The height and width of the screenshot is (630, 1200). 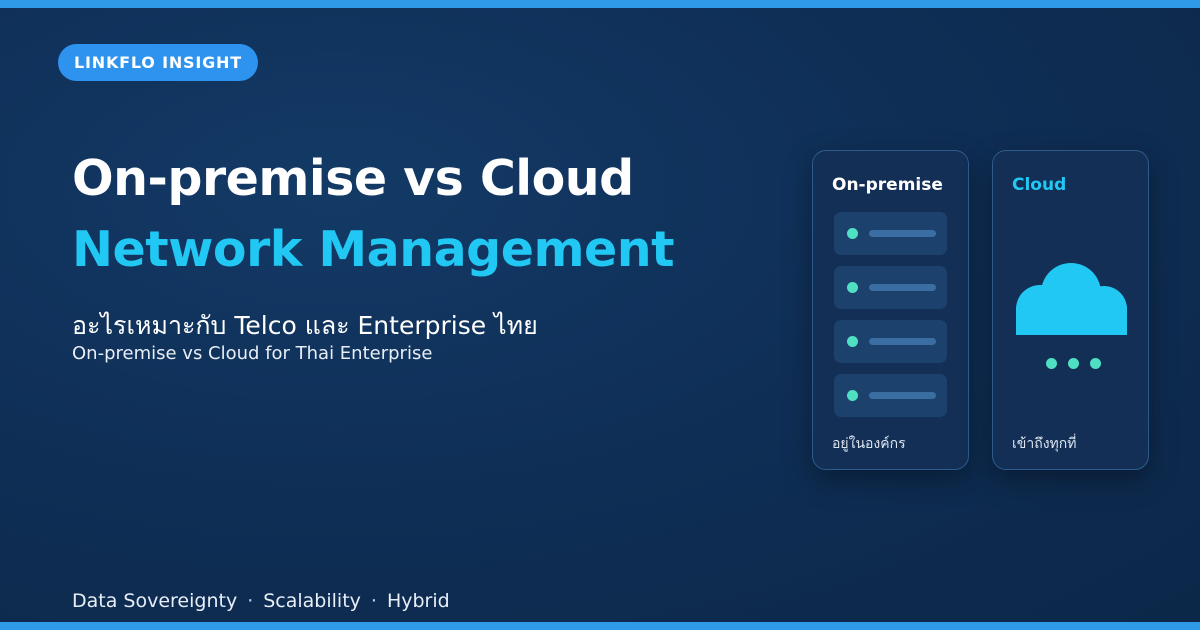 I want to click on tag-scalability: Scalability, so click(x=312, y=601).